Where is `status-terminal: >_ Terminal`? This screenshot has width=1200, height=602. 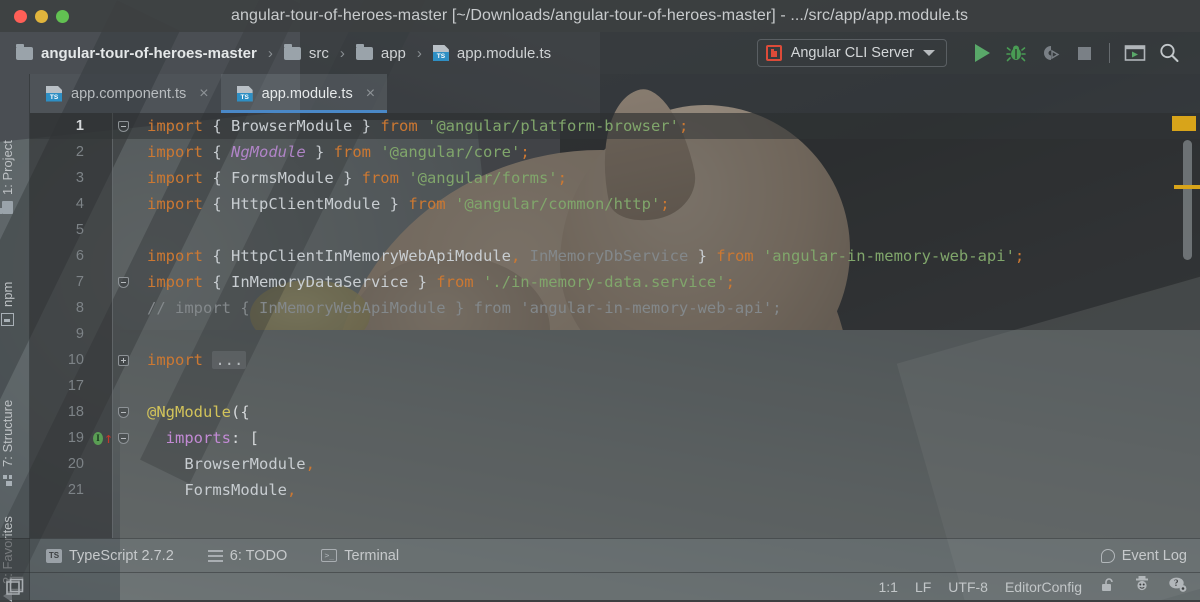
status-terminal: >_ Terminal is located at coordinates (360, 556).